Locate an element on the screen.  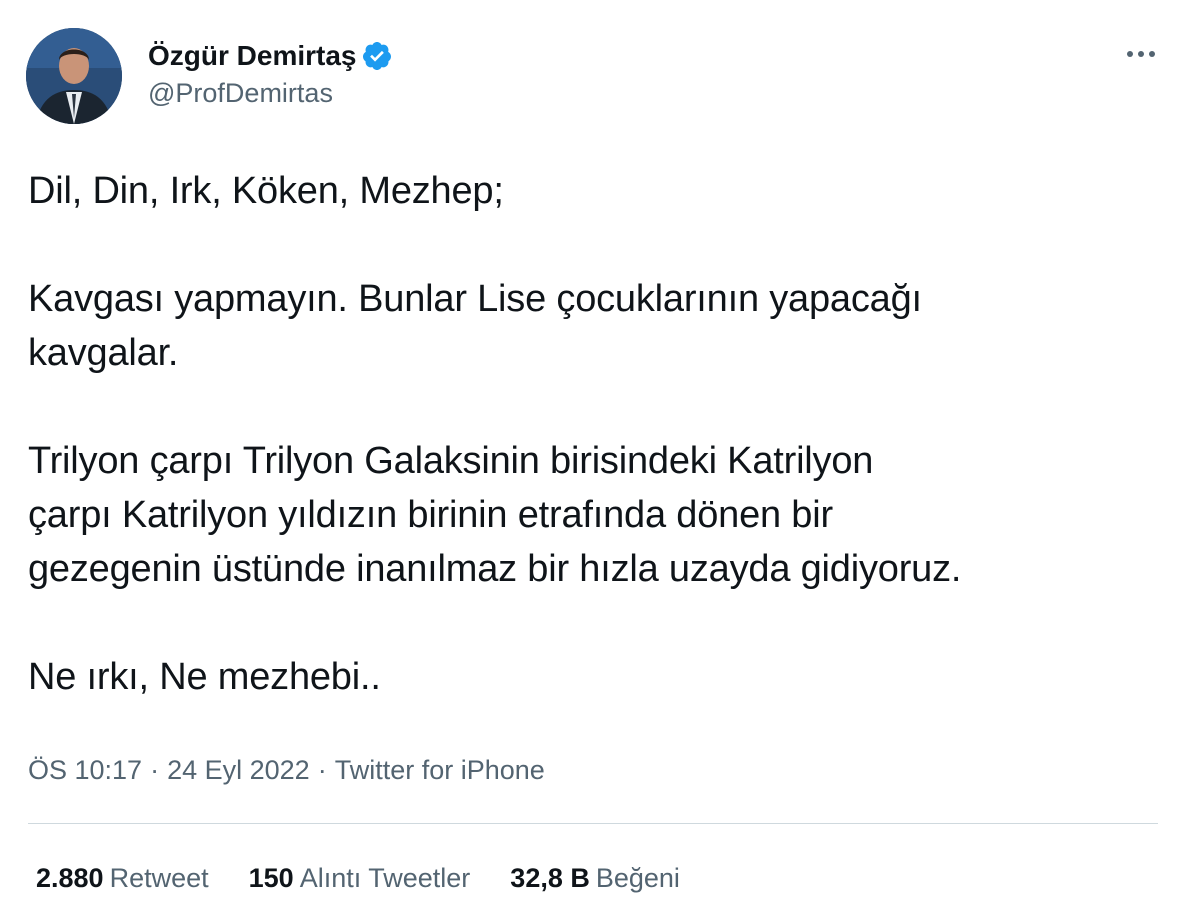
stat-label: Beğeni is located at coordinates (637, 878).